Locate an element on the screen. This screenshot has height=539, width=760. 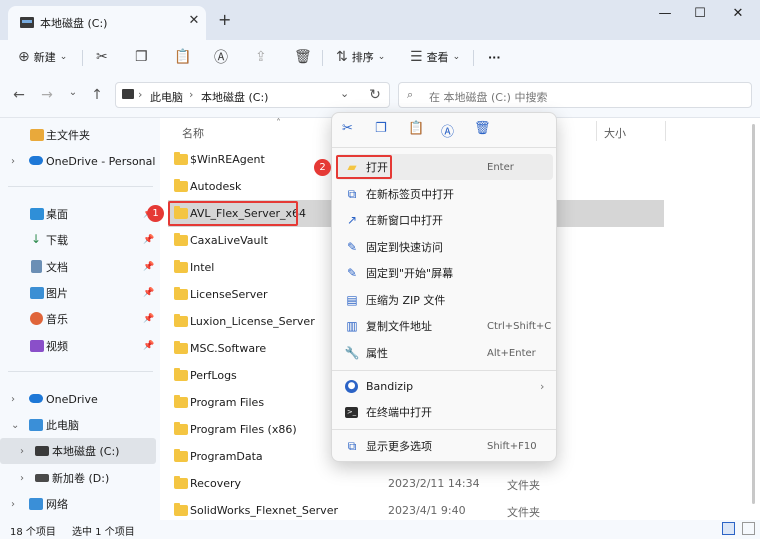
sidebar-item-local-disk-c: › 本地磁盘 (C:) is located at coordinates (78, 451).